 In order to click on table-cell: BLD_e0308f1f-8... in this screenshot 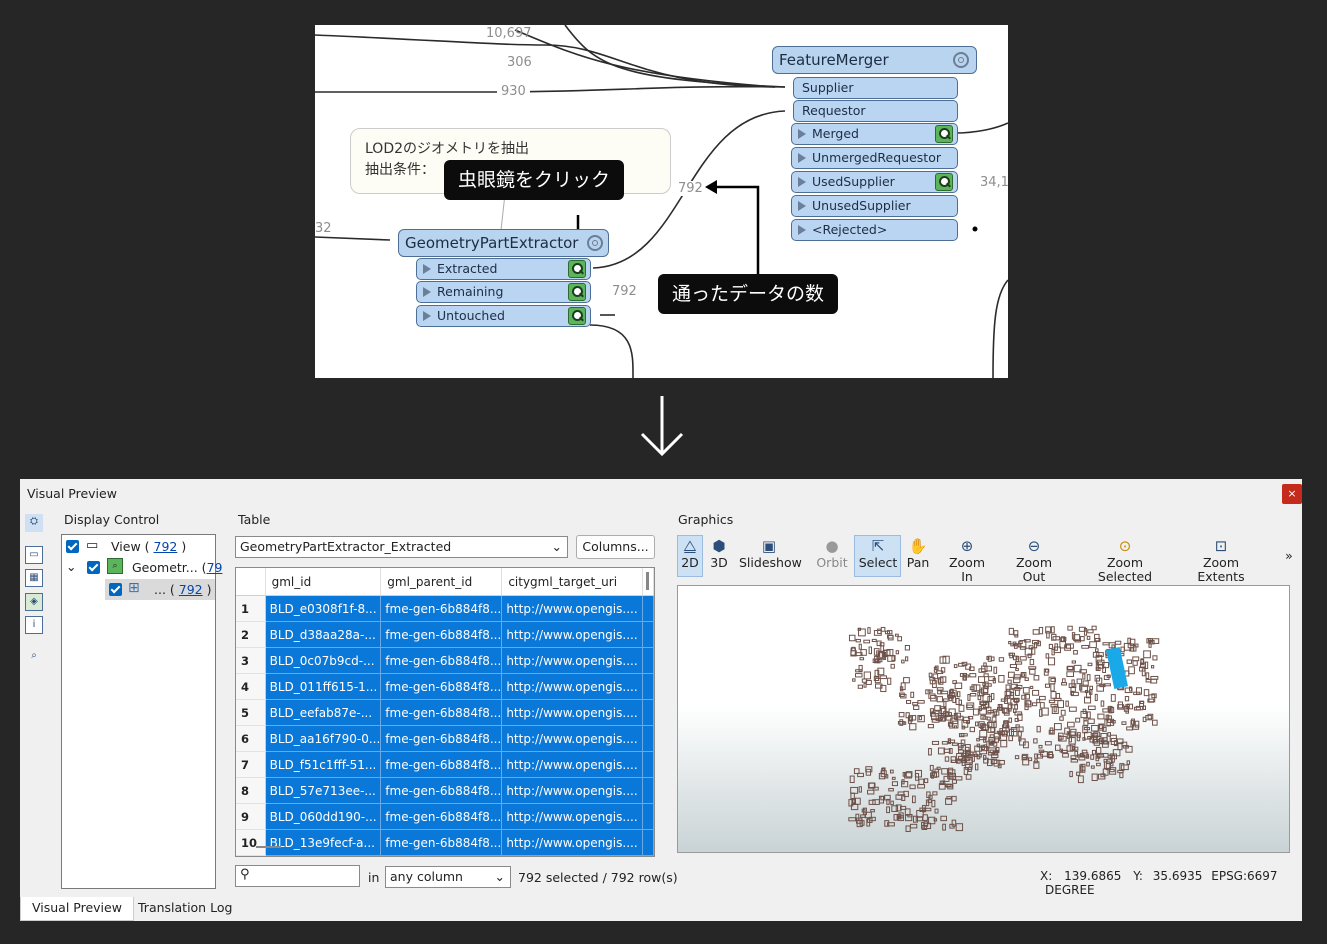, I will do `click(323, 608)`.